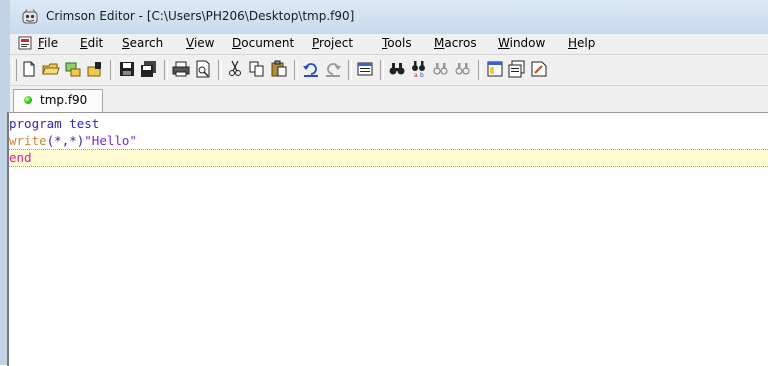 The image size is (768, 366). I want to click on code-line-2: write(*,*)"Hello", so click(388, 141).